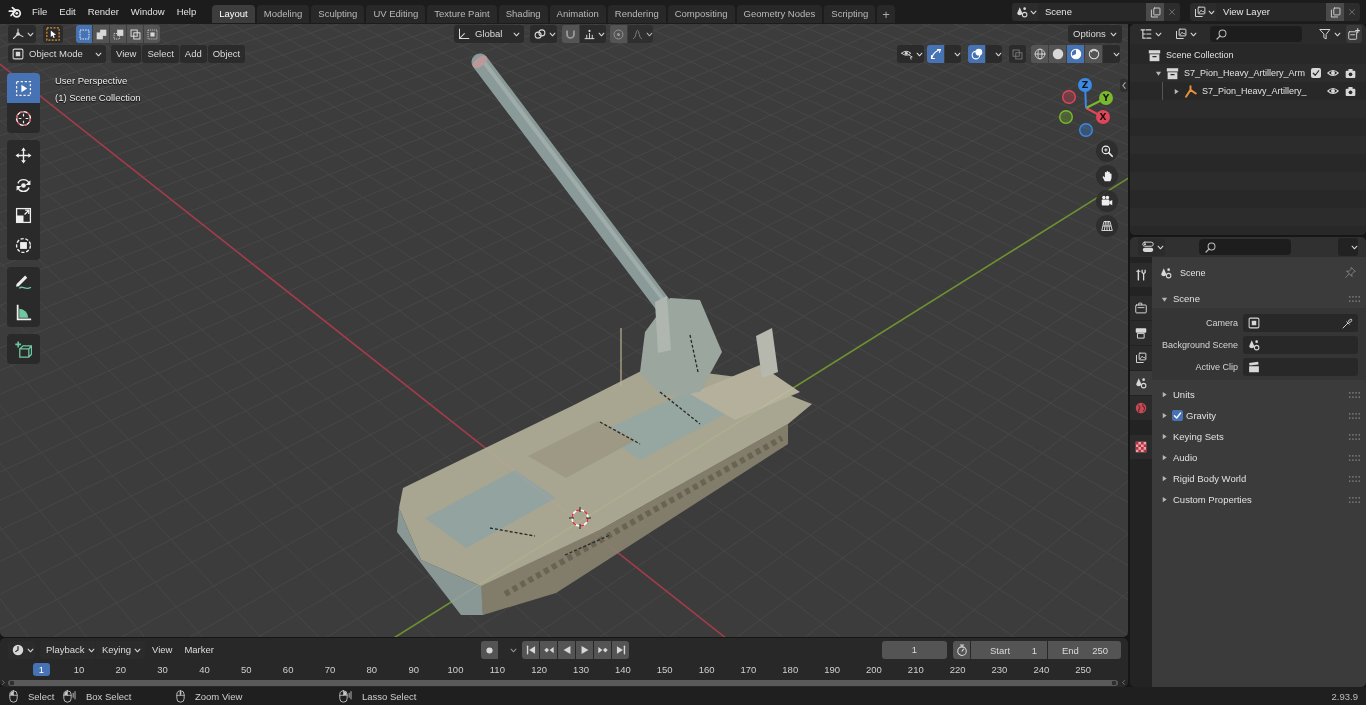 The width and height of the screenshot is (1366, 705). What do you see at coordinates (543, 34) in the screenshot?
I see `pivot-point-dropdown` at bounding box center [543, 34].